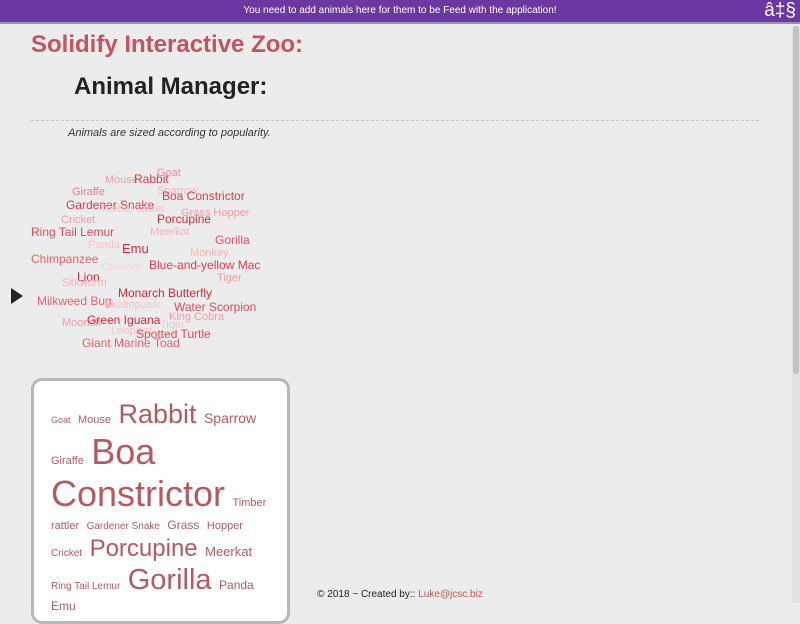 The width and height of the screenshot is (800, 624). I want to click on card-word: Constrictor, so click(138, 494).